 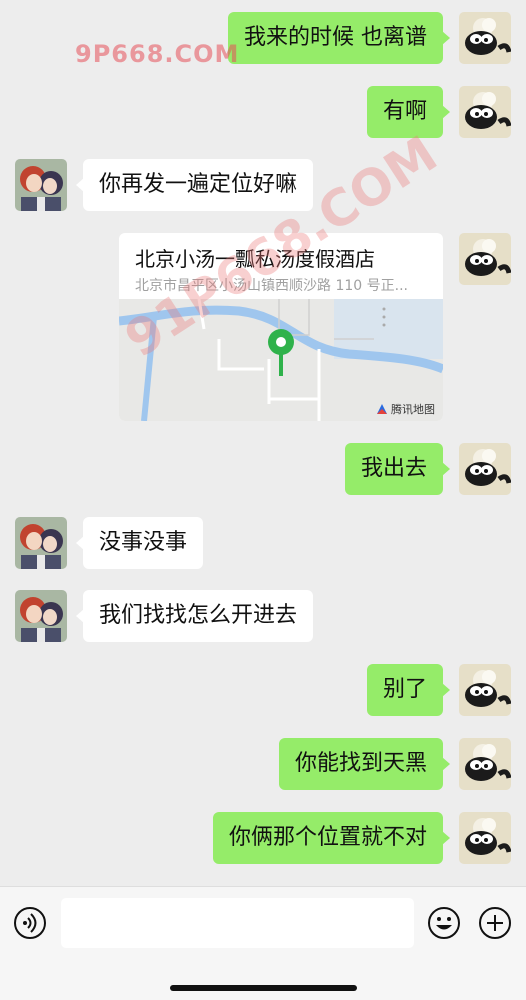 I want to click on tencent-map-logo-icon, so click(x=382, y=409).